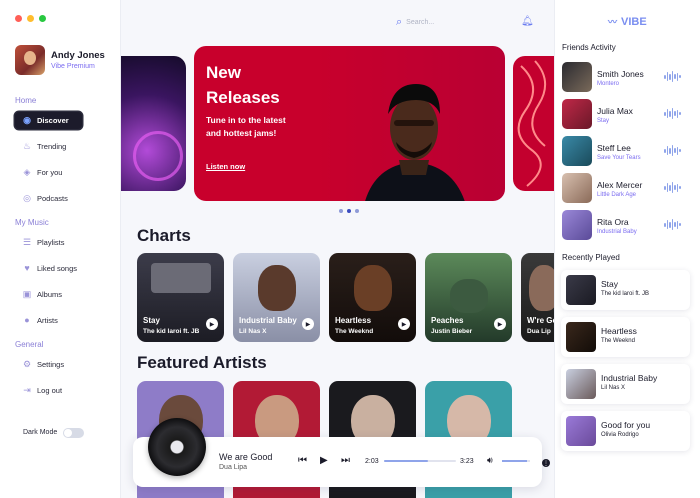 This screenshot has width=700, height=498. I want to click on recent-item: Industrial Baby Lil Nas X, so click(625, 384).